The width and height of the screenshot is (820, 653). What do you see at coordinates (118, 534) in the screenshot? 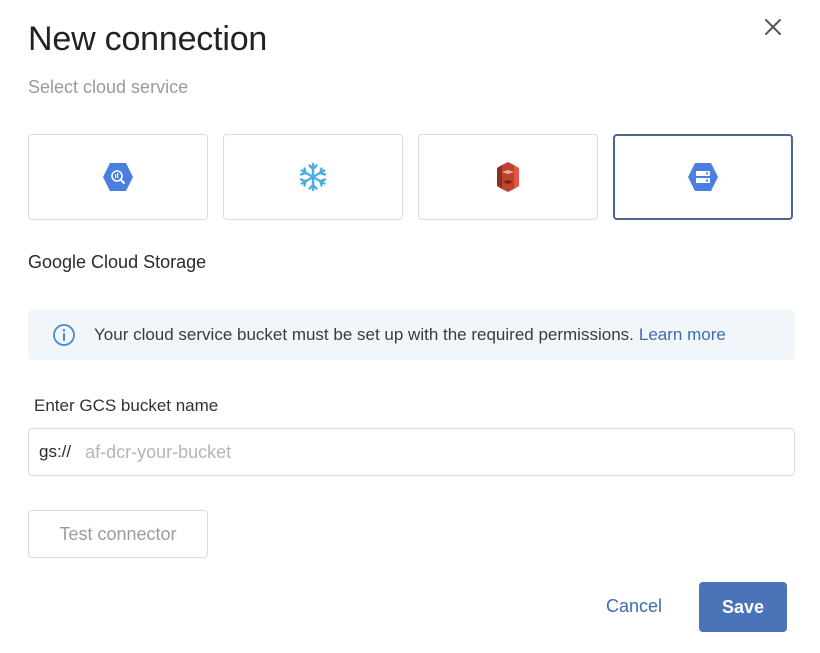
I see `test-connector-button: Test connector` at bounding box center [118, 534].